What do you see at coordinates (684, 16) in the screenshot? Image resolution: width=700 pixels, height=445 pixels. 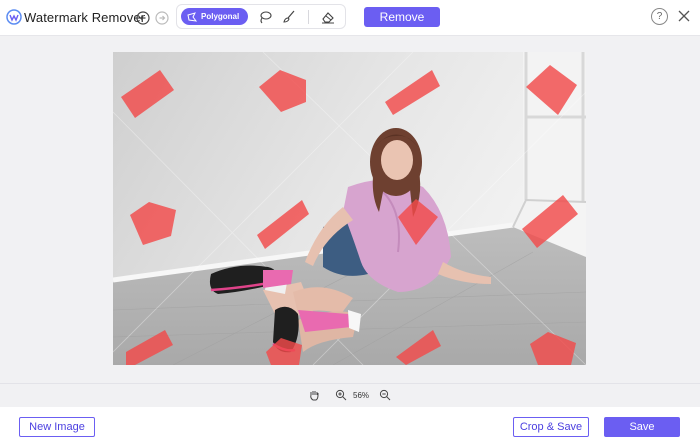 I see `close-icon` at bounding box center [684, 16].